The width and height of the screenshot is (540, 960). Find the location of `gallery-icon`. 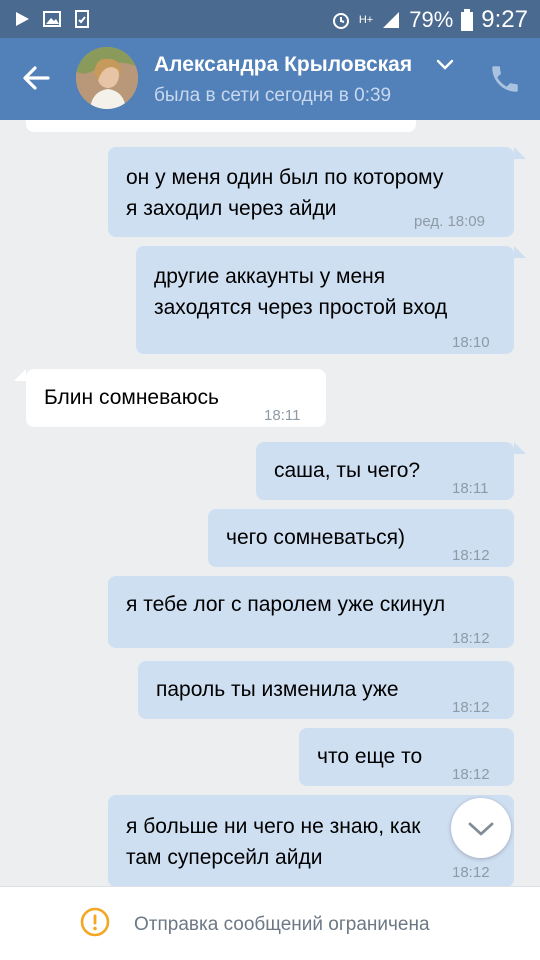

gallery-icon is located at coordinates (52, 19).